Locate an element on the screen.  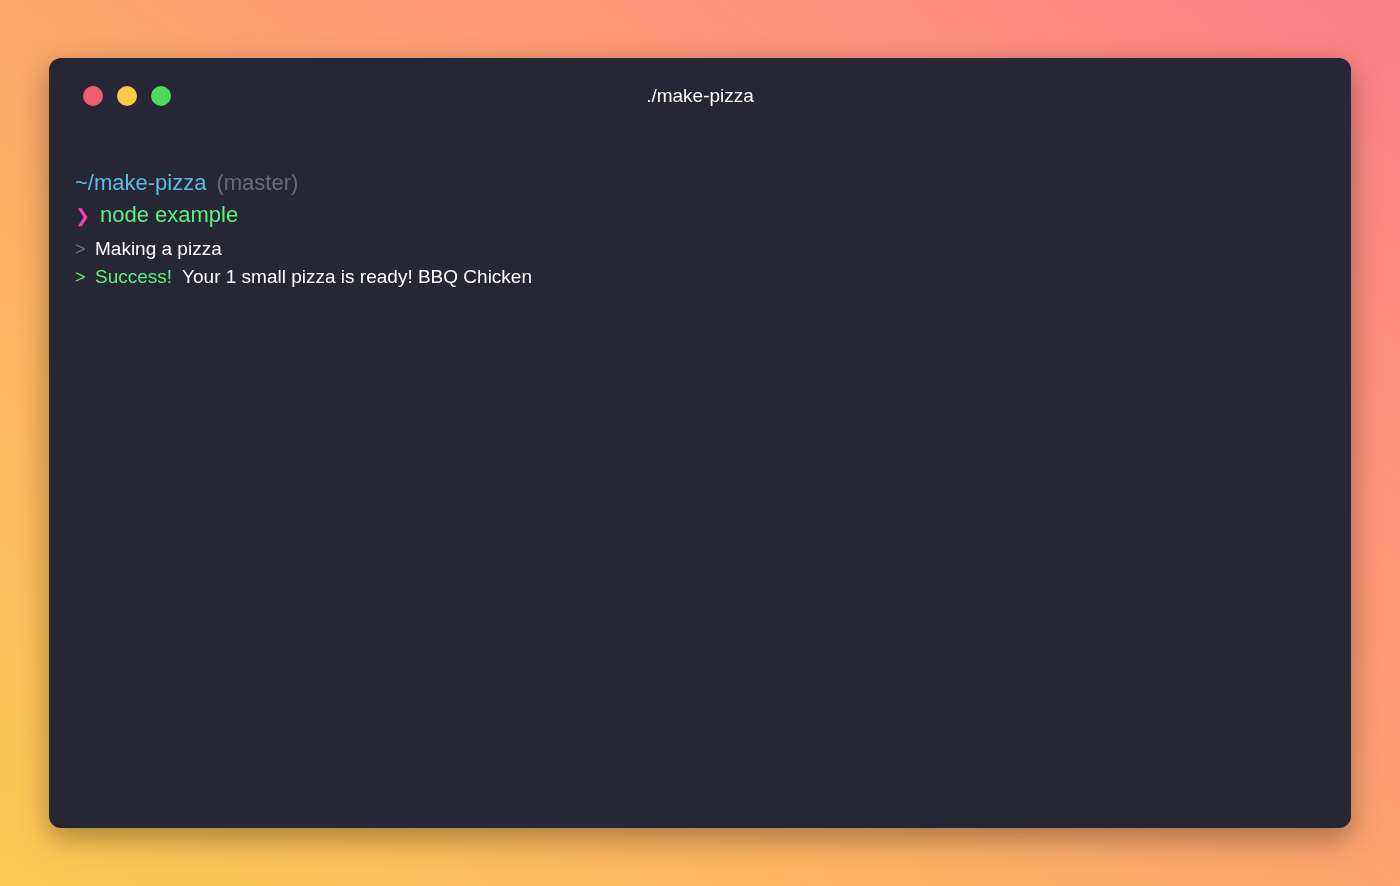
success-label: Success! is located at coordinates (134, 277).